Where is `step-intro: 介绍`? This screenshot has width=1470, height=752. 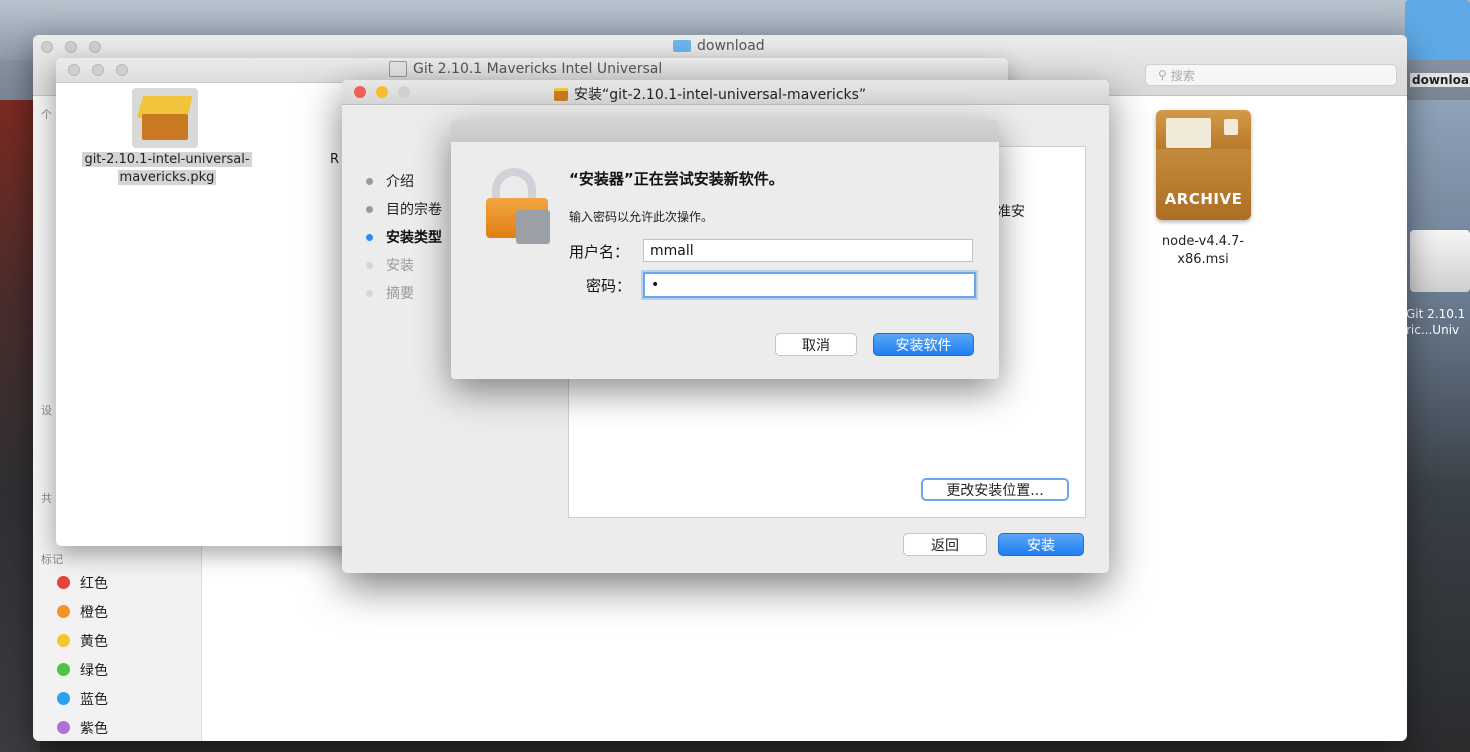
step-intro: 介绍 is located at coordinates (404, 181).